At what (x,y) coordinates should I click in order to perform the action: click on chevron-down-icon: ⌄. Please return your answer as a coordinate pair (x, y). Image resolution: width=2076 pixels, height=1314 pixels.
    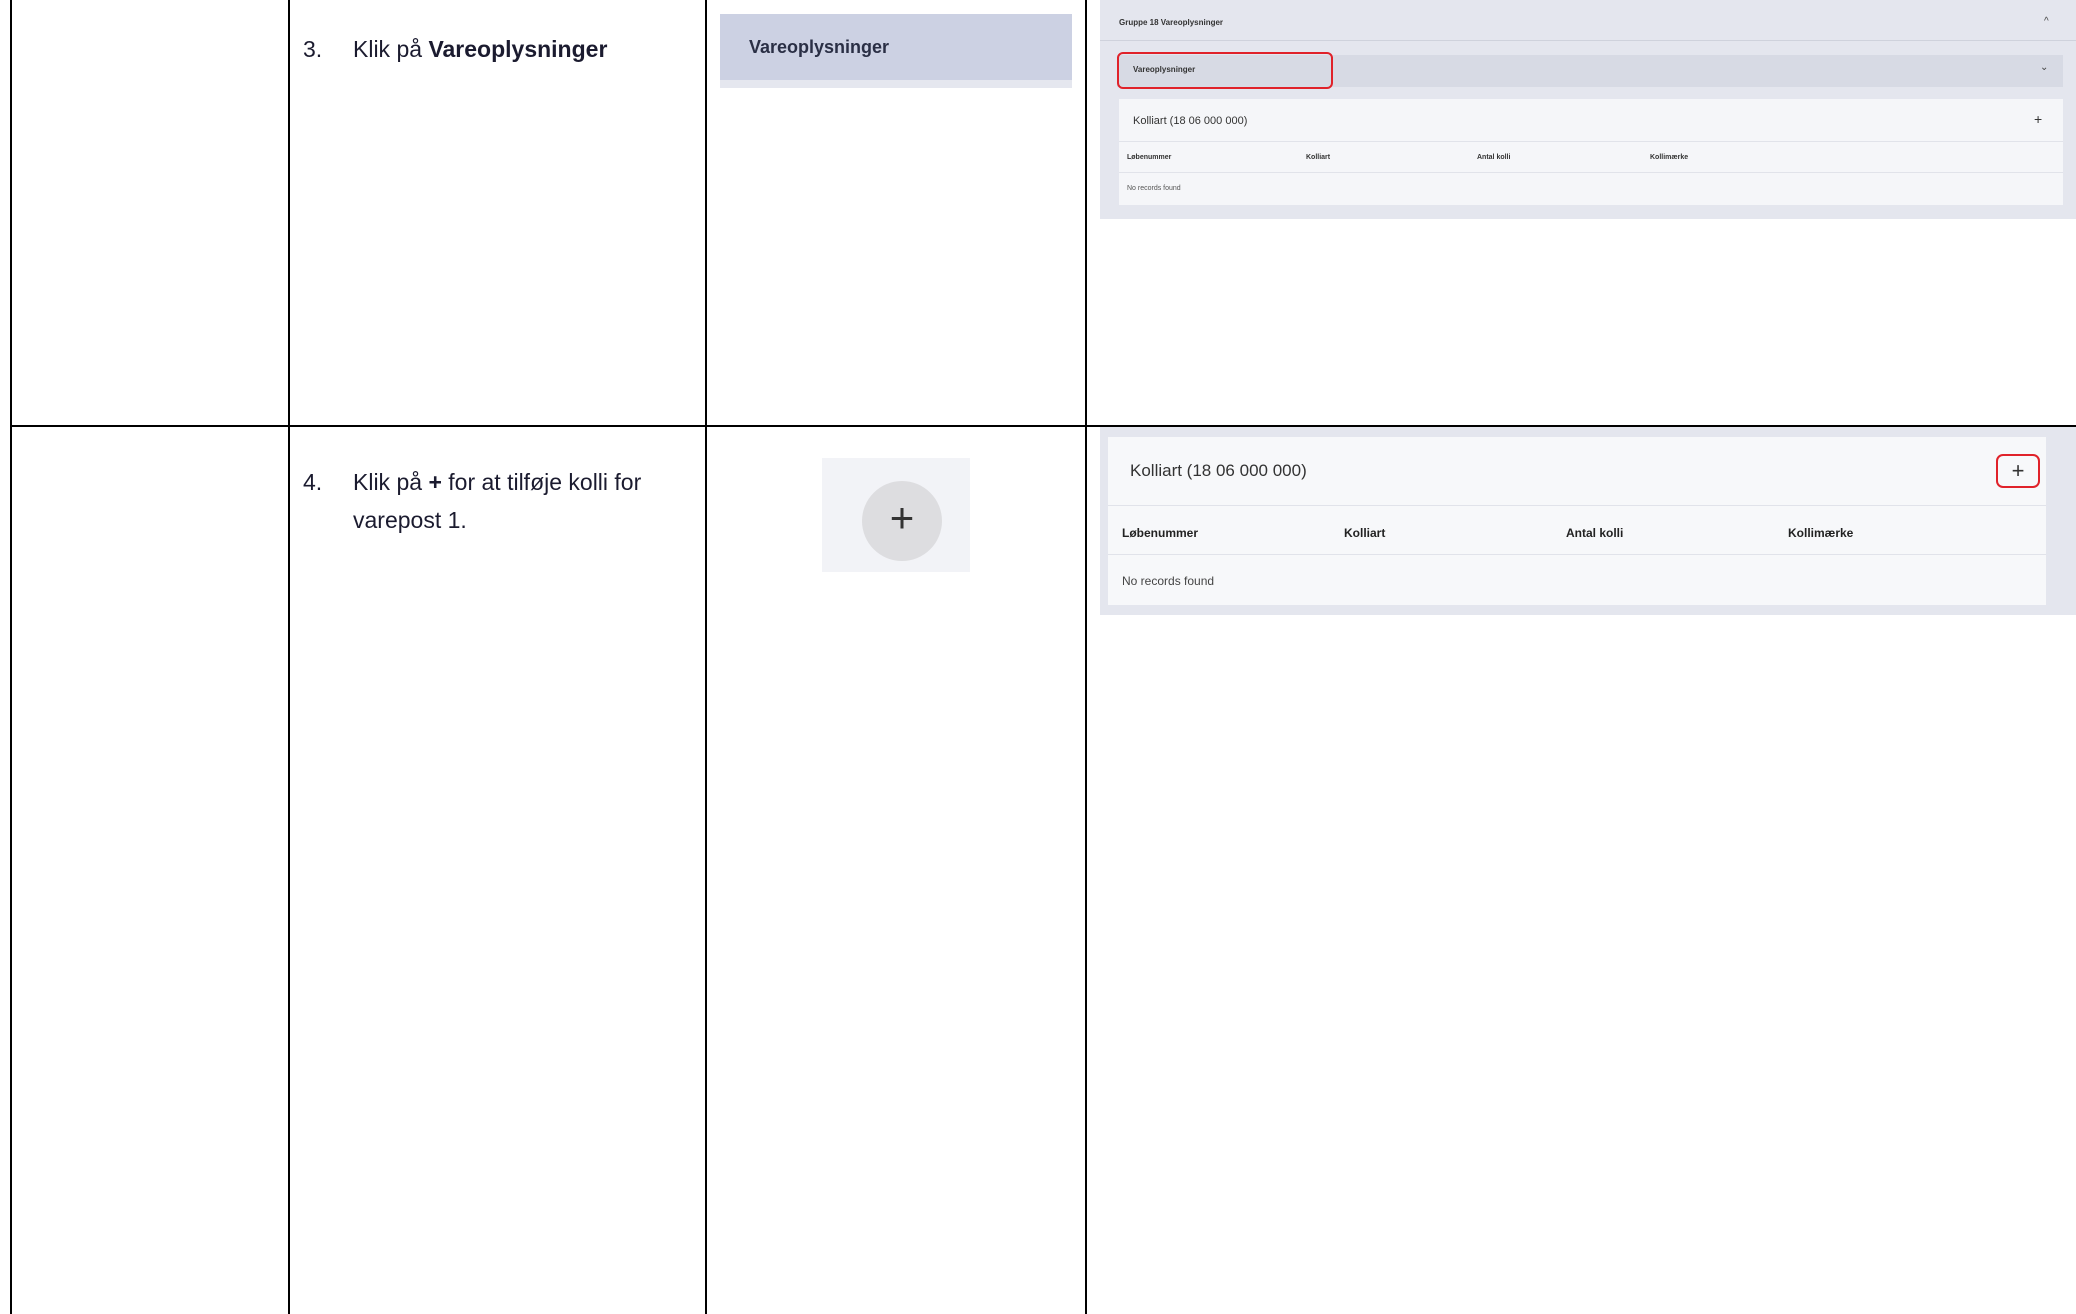
    Looking at the image, I should click on (2044, 67).